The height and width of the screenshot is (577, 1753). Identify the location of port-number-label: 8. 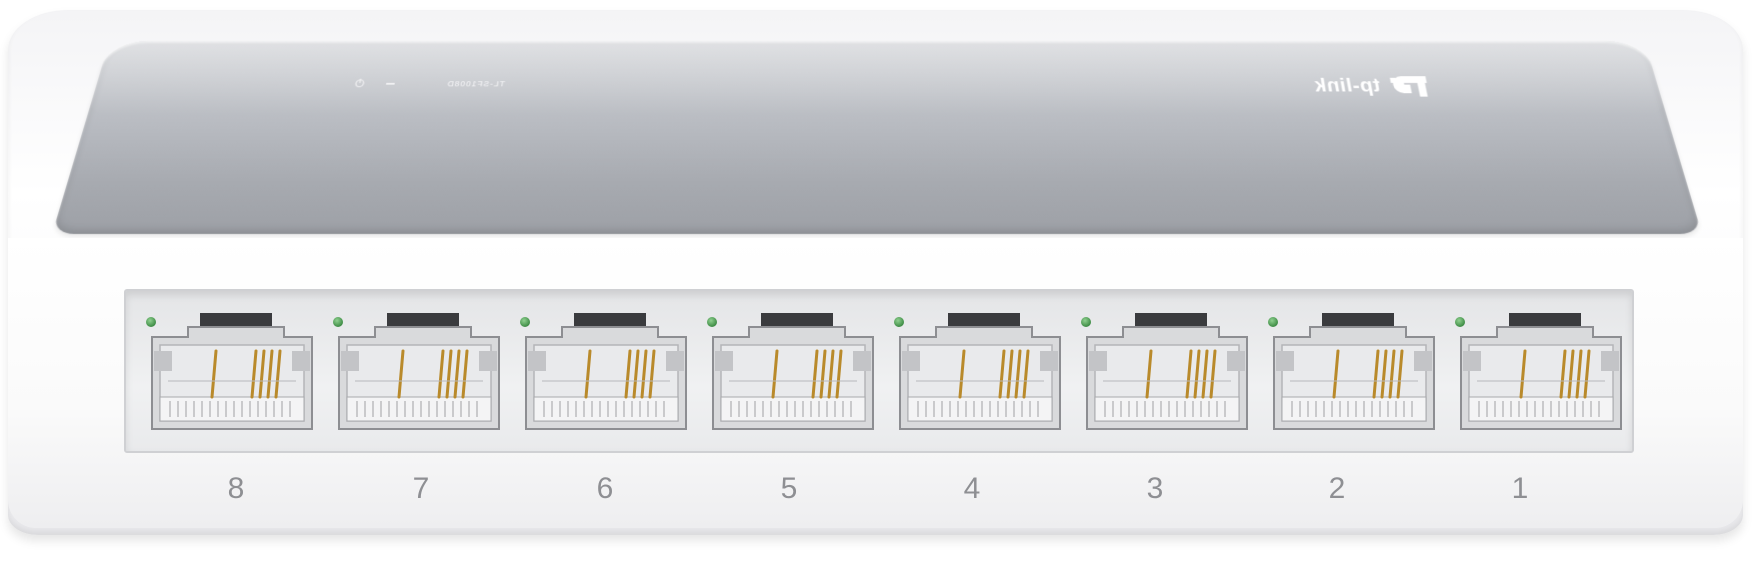
(236, 489).